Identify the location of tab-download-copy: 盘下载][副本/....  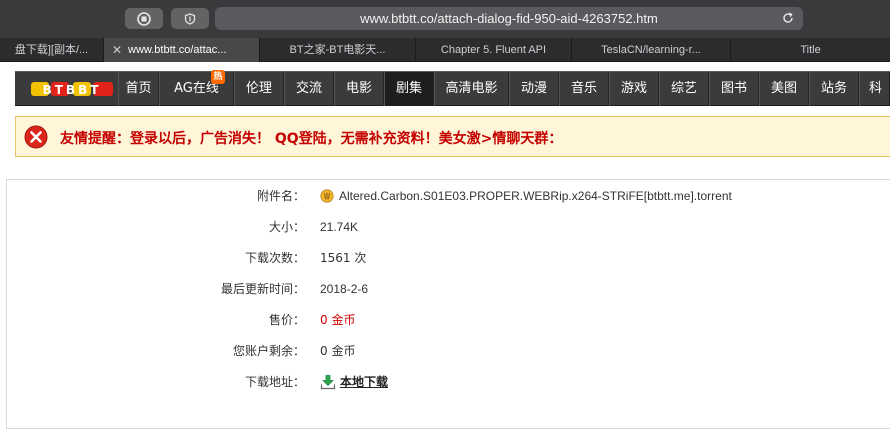
(51, 50).